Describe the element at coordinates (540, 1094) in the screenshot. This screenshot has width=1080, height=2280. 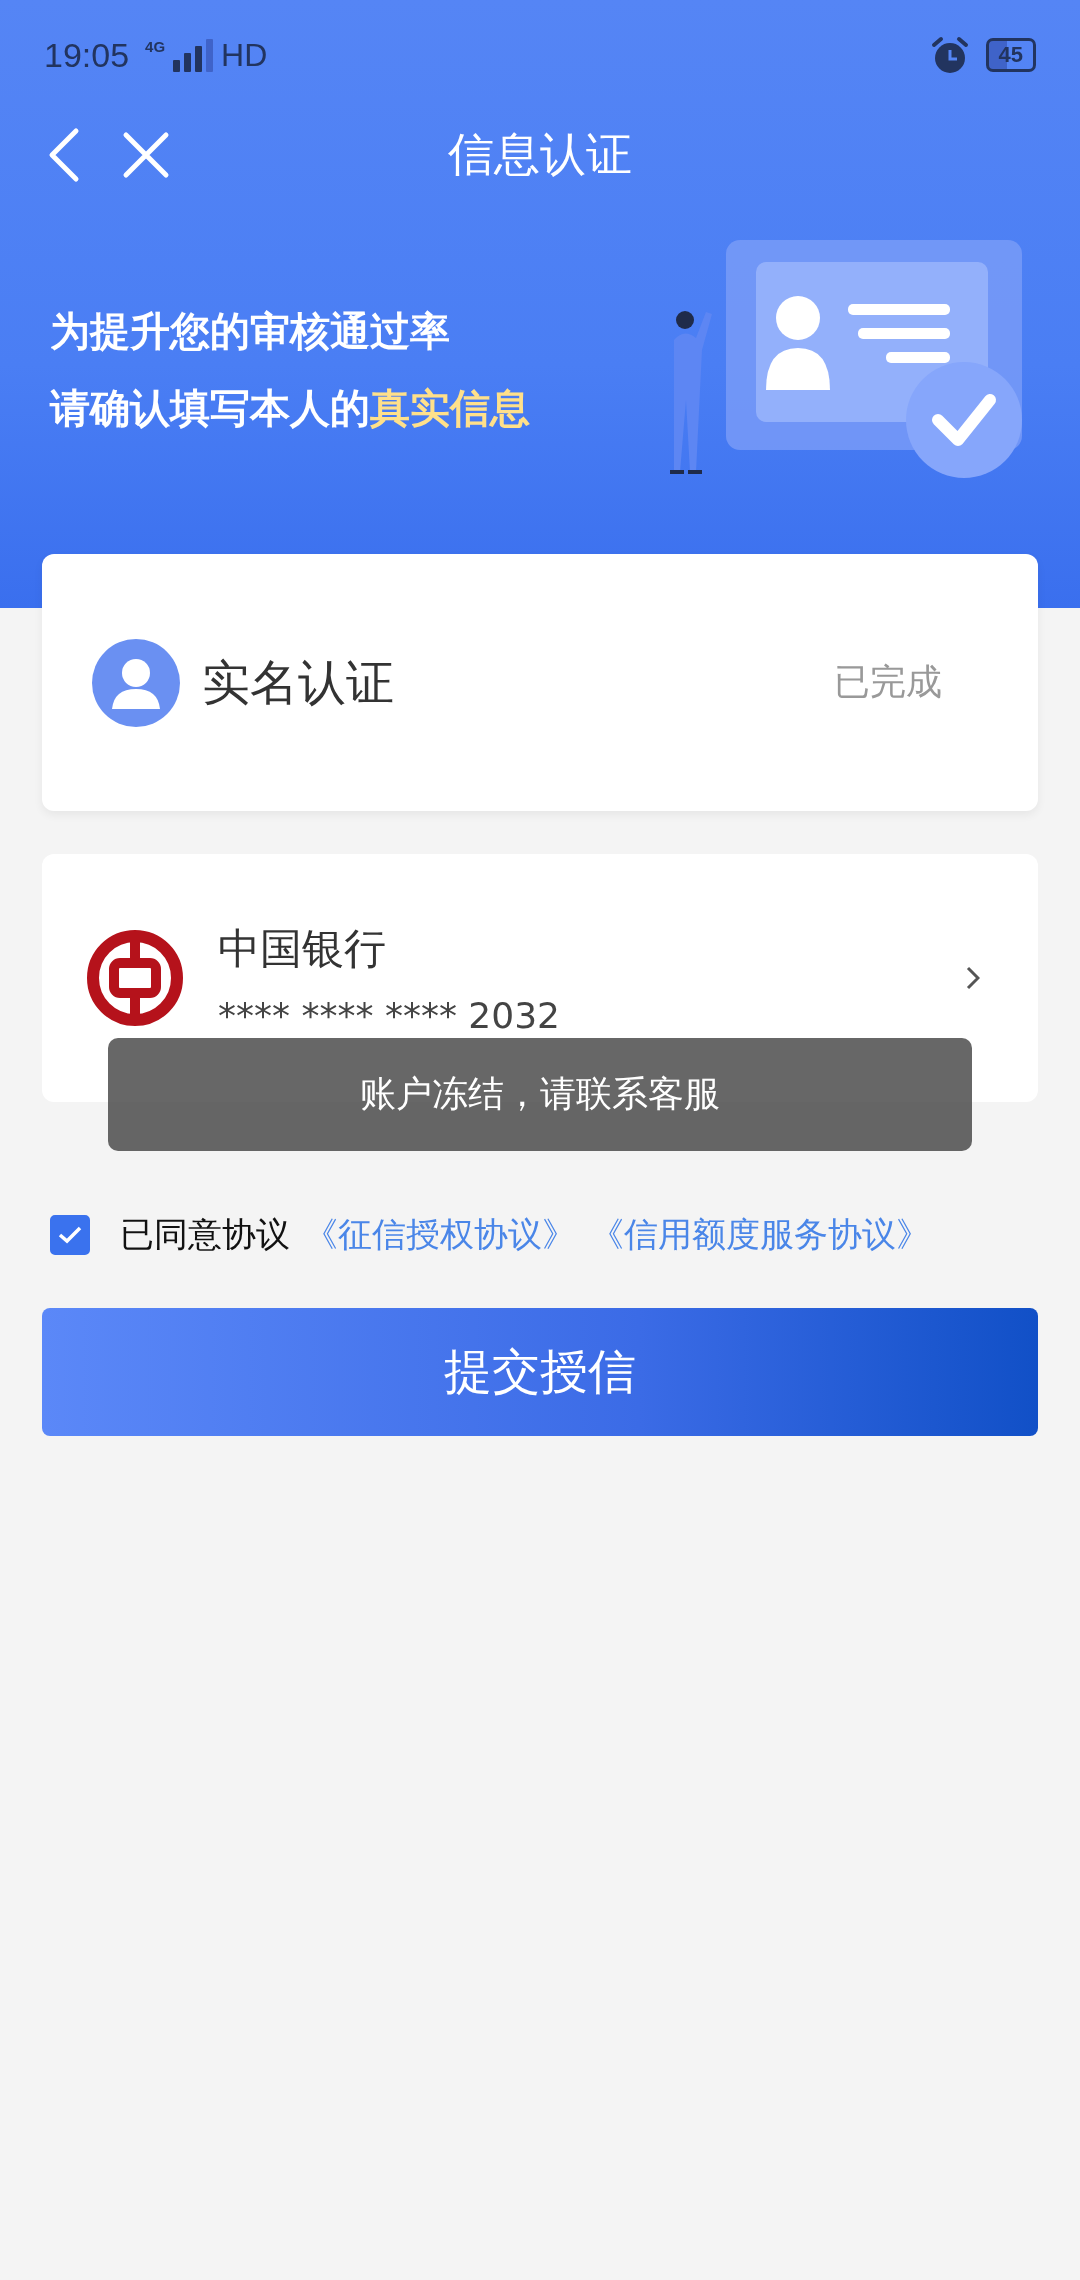
I see `message-toast: 账户冻结，请联系客服` at that location.